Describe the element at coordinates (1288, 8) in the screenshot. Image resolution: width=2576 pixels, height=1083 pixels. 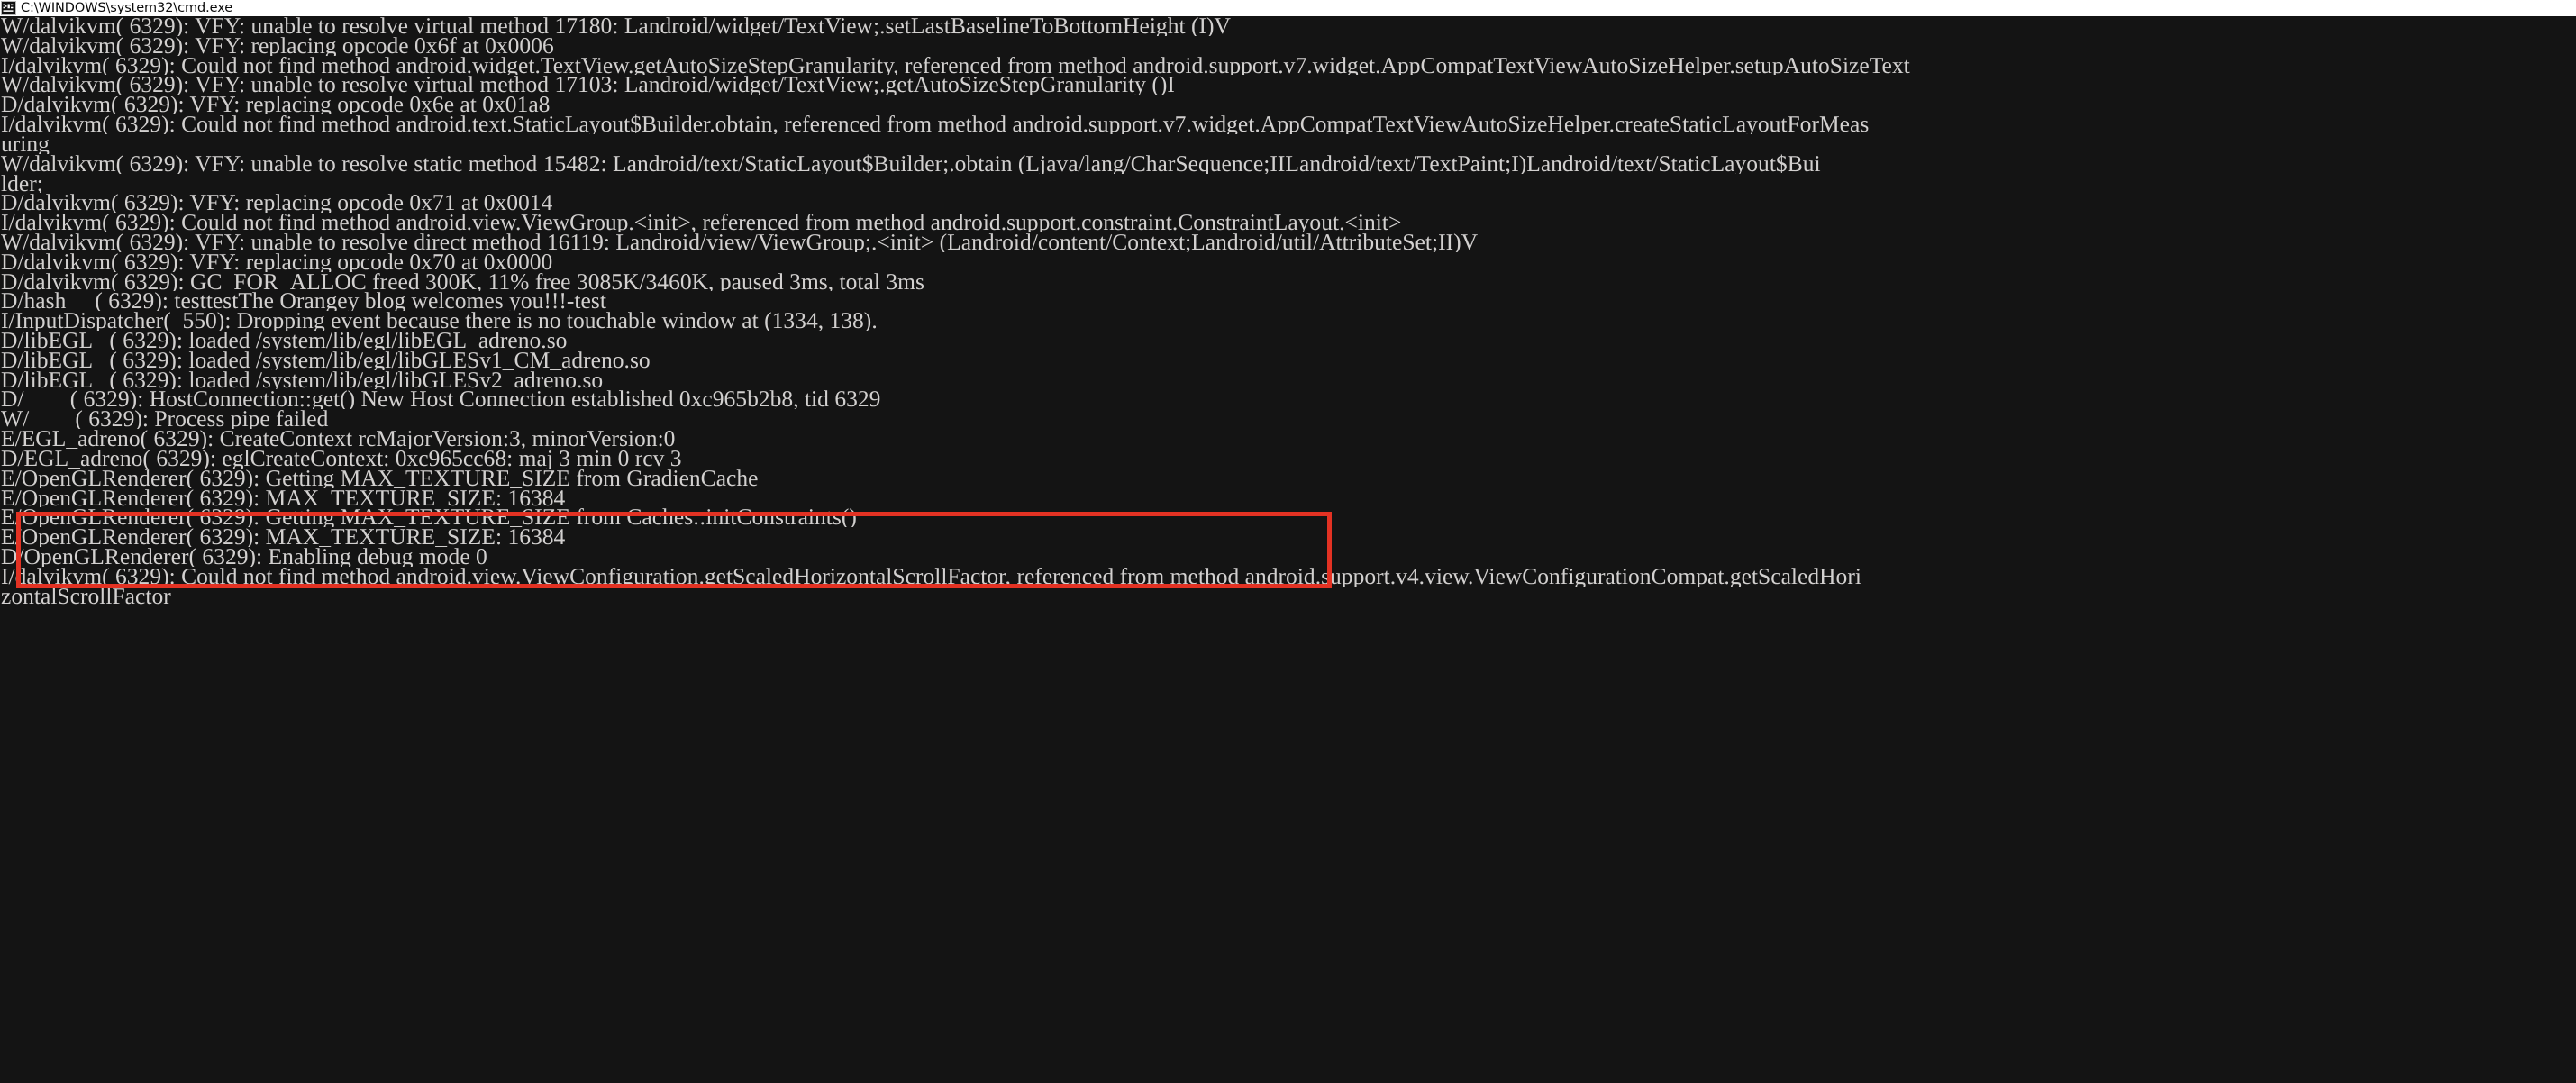
I see `window-titlebar: C:\WINDOWS\system32\cmd.exe` at that location.